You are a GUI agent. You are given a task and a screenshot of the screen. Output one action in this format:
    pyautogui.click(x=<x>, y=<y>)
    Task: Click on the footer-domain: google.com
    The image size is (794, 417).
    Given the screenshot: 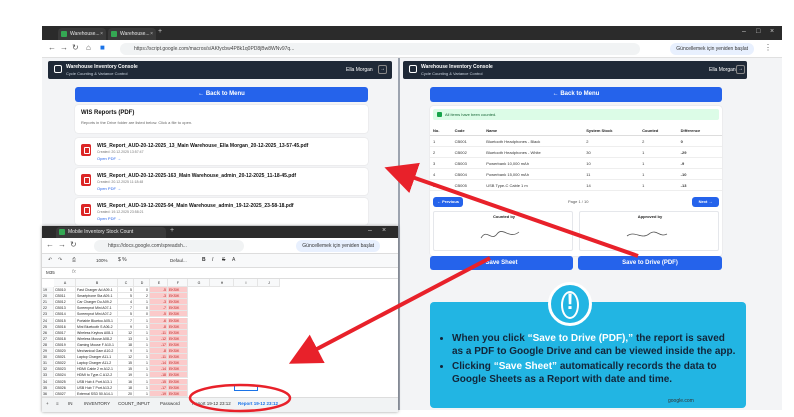 What is the action you would take?
    pyautogui.click(x=681, y=401)
    